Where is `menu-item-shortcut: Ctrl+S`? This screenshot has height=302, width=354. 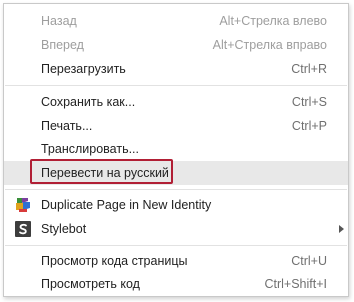
menu-item-shortcut: Ctrl+S is located at coordinates (309, 102).